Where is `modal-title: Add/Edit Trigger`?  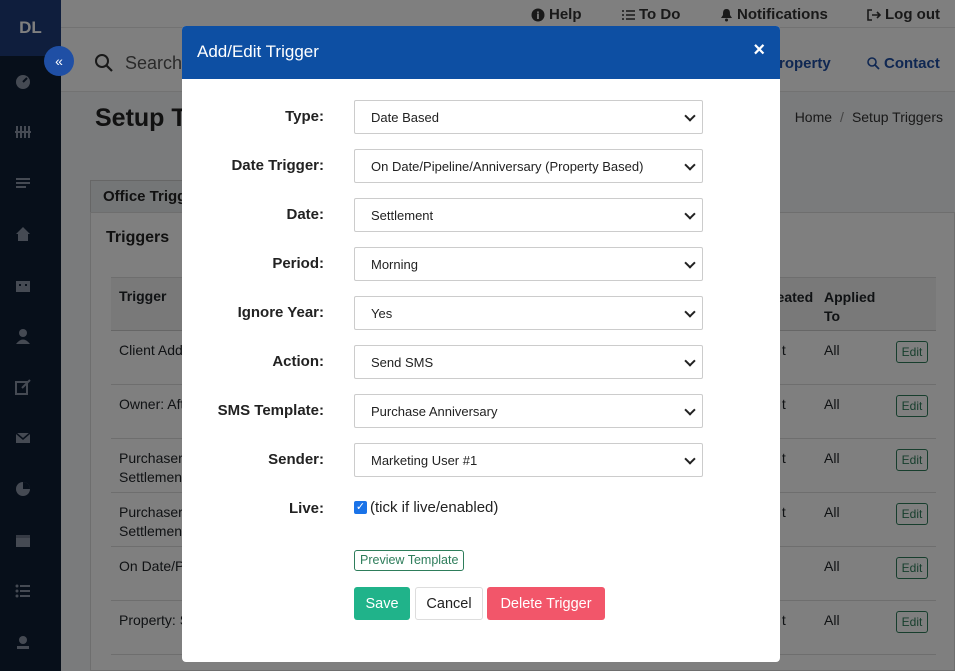
modal-title: Add/Edit Trigger is located at coordinates (258, 51).